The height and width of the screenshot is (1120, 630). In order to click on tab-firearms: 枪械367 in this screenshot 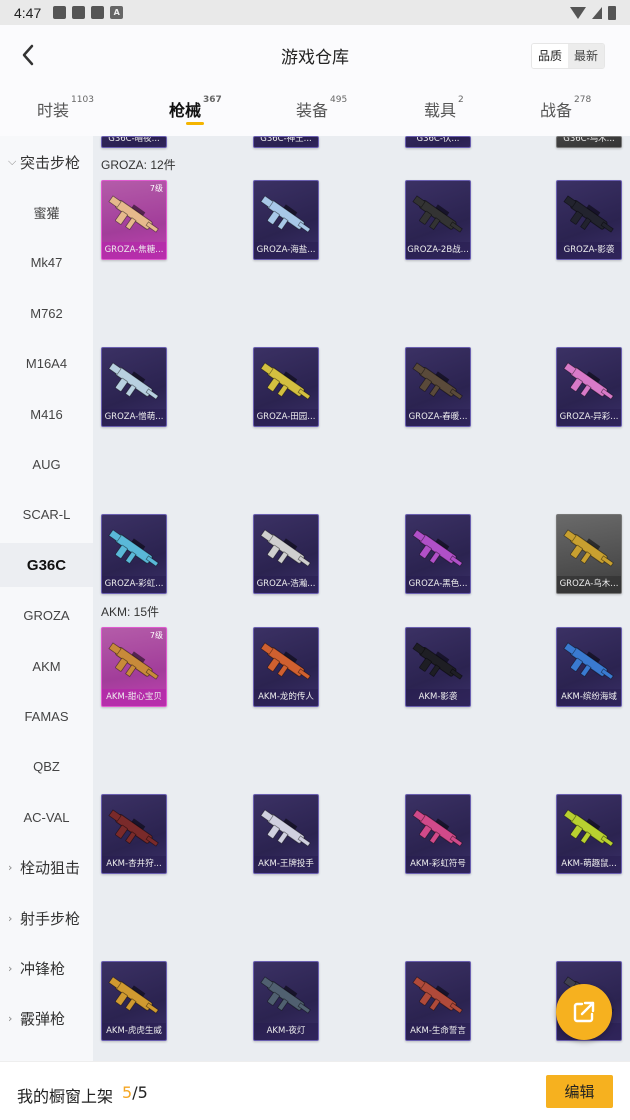, I will do `click(195, 108)`.